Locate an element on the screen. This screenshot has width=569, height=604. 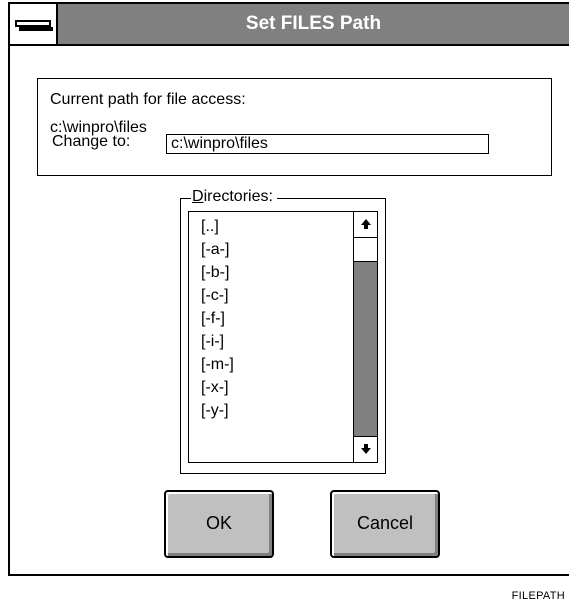
list-item: [-f-] is located at coordinates (217, 320).